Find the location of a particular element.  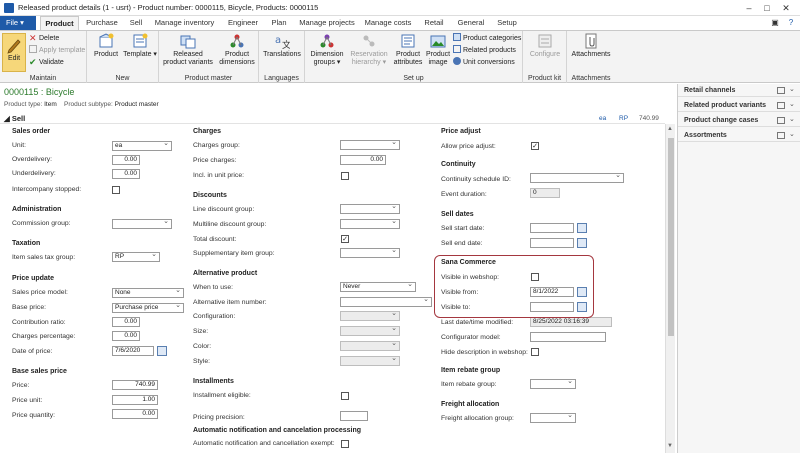

vertical-scrollbar: ▲ ▼ is located at coordinates (670, 288).